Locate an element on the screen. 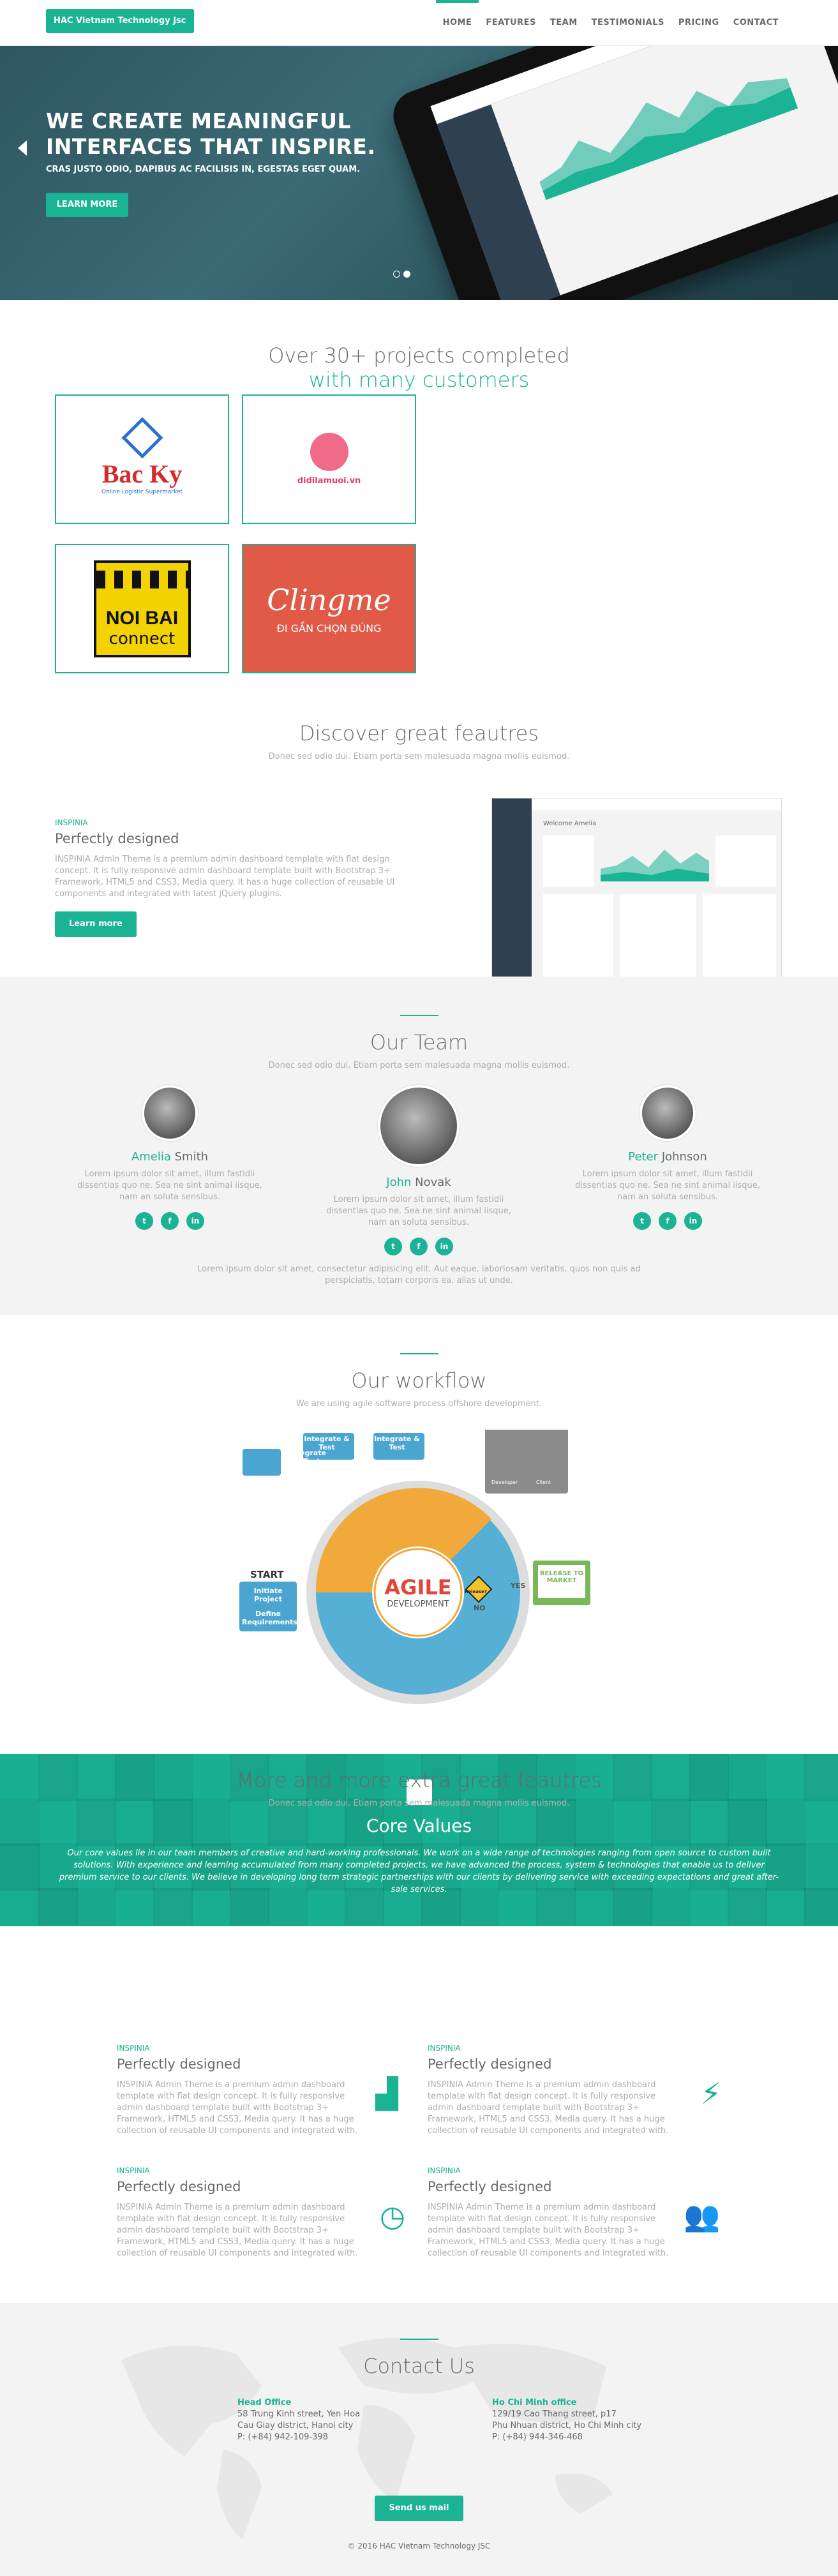 Image resolution: width=838 pixels, height=2576 pixels. client-tagline: connect is located at coordinates (142, 638).